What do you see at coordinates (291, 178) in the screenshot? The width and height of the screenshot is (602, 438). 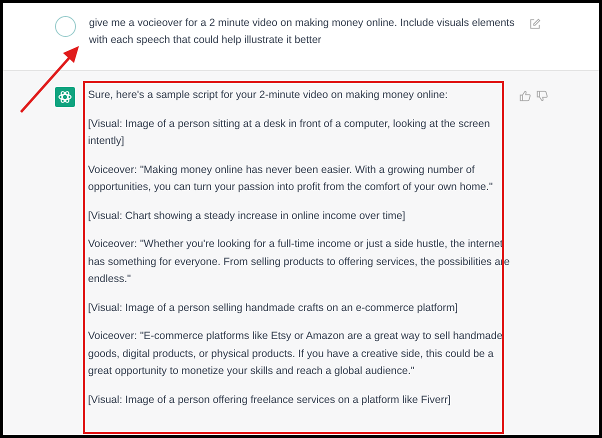 I see `response-paragraph: Voiceover: "Making money online has never been easier. With a growing number of opportunities, you can turn your passion into profit from the comfort of your own home."` at bounding box center [291, 178].